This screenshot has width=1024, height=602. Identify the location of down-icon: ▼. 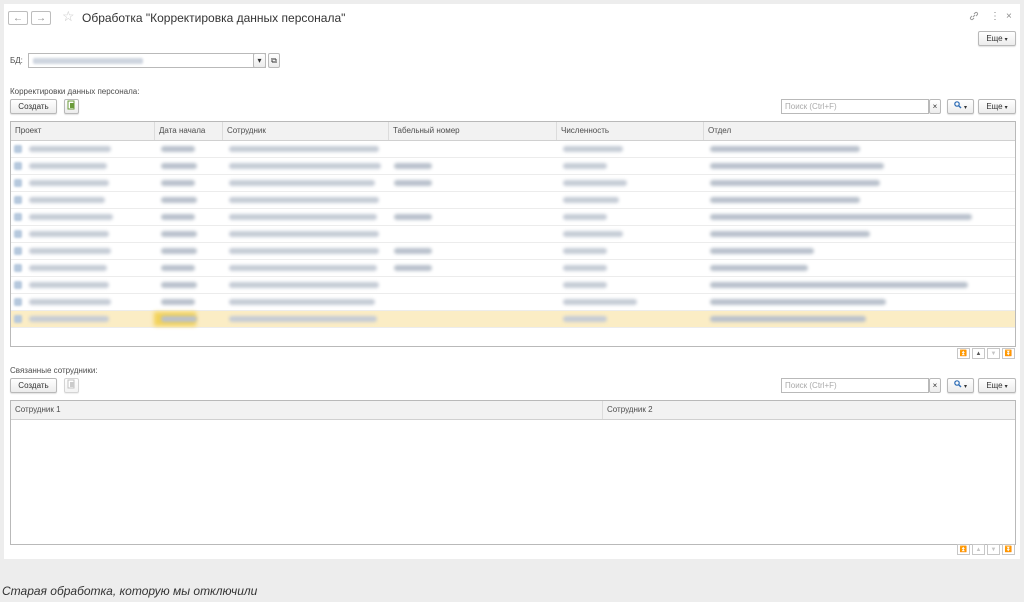
(993, 354).